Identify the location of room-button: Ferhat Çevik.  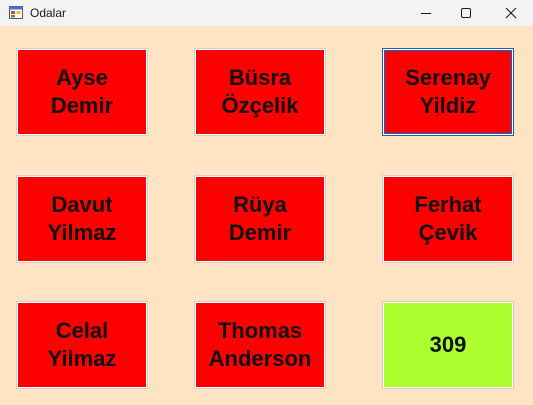
(448, 219).